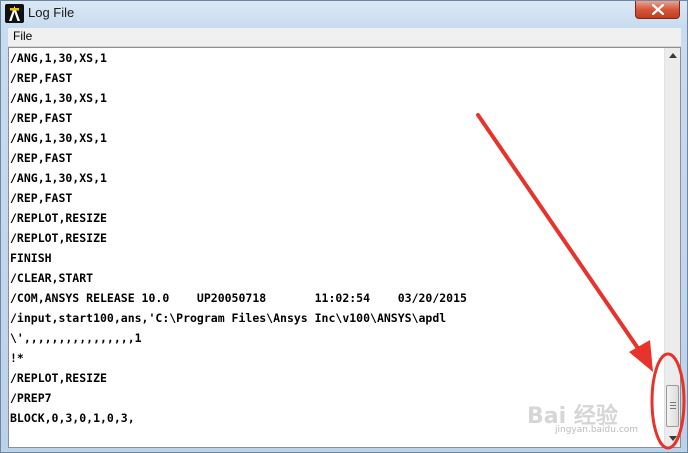  Describe the element at coordinates (672, 247) in the screenshot. I see `vertical-scrollbar` at that location.